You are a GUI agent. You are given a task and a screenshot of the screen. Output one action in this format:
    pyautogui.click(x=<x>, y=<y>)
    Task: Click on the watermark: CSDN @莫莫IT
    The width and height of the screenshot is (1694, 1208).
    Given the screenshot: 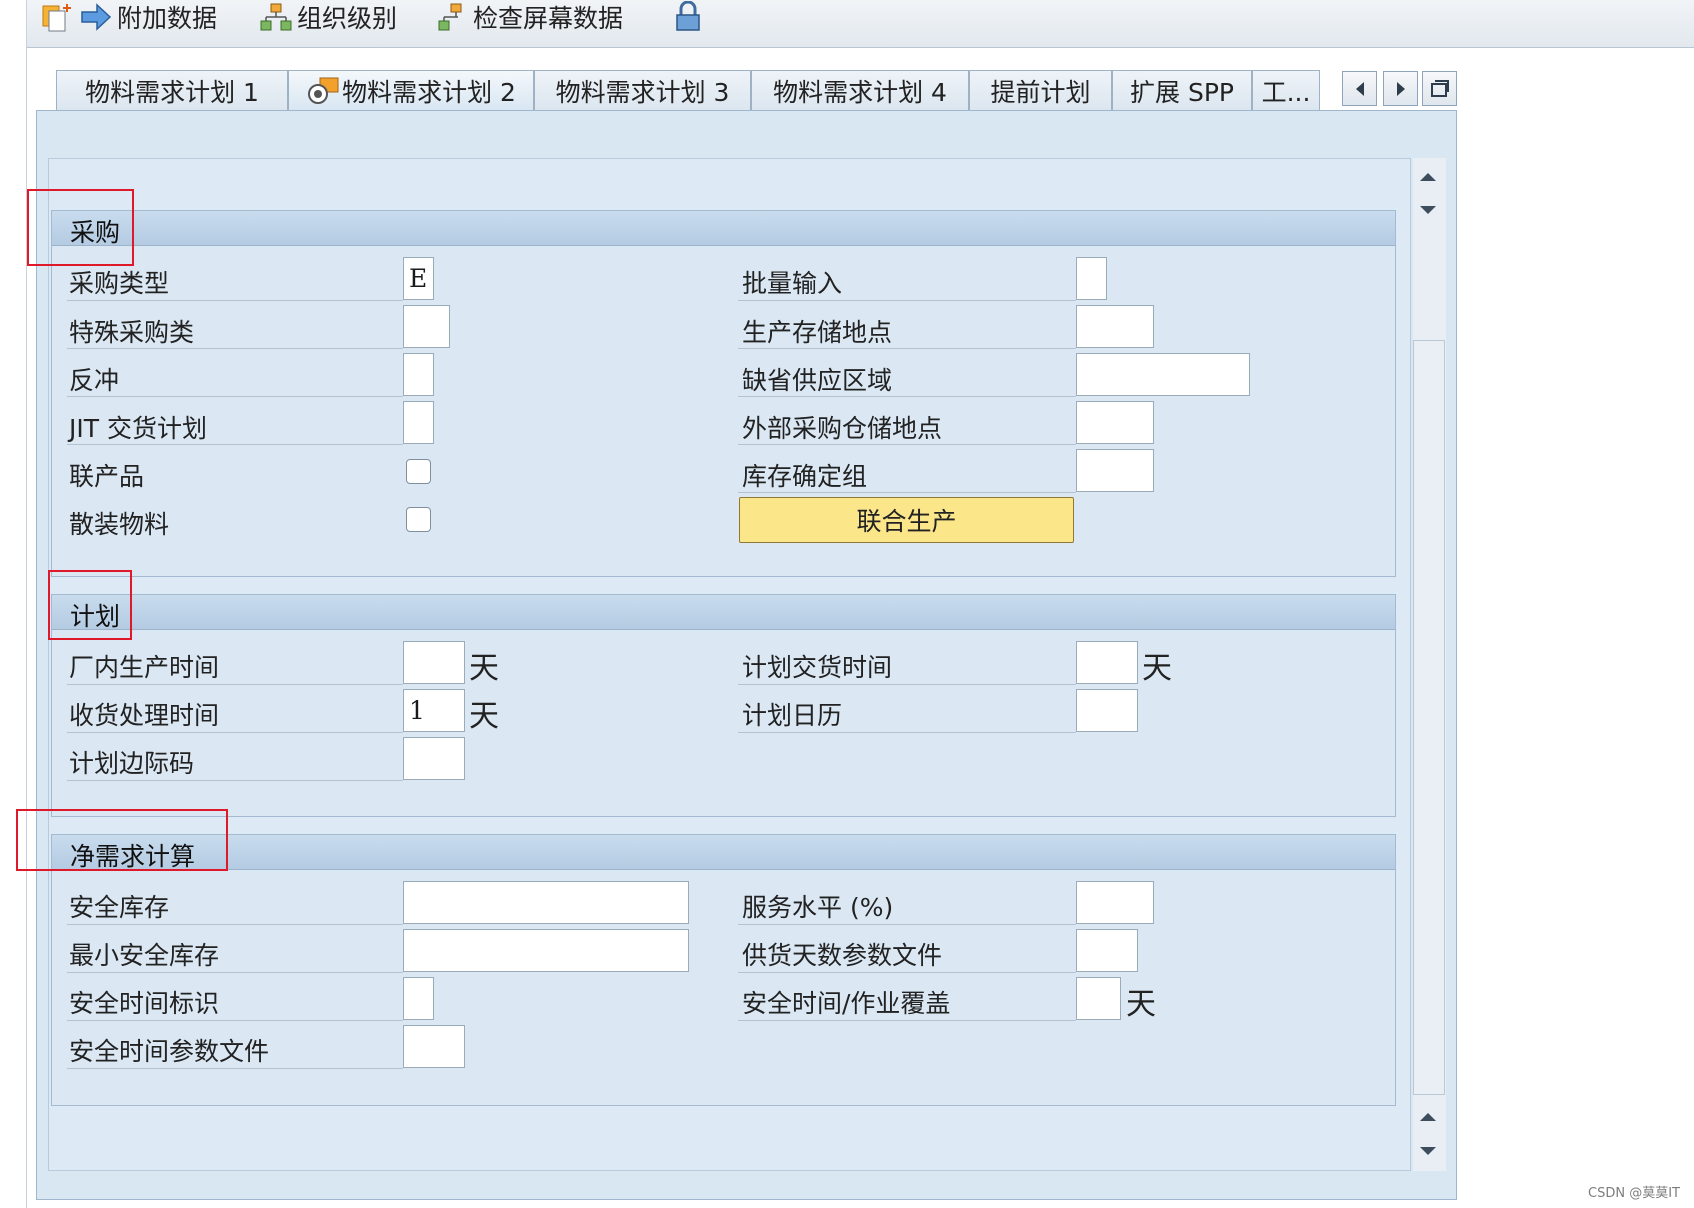 What is the action you would take?
    pyautogui.click(x=1634, y=1193)
    